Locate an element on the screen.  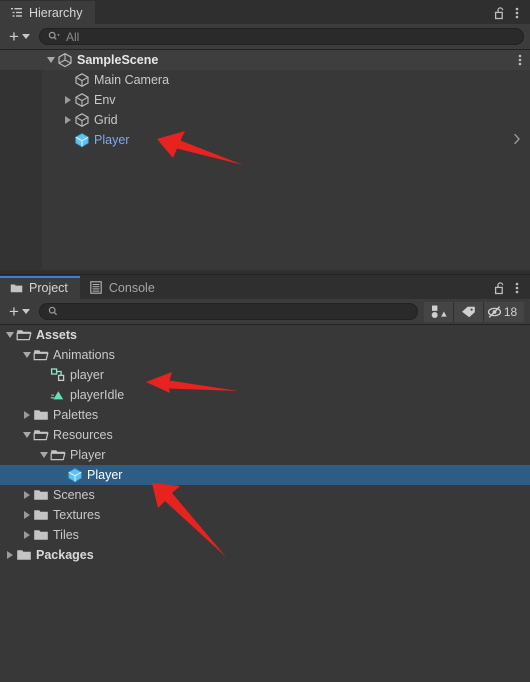
hidden-items-icon is located at coordinates (494, 311).